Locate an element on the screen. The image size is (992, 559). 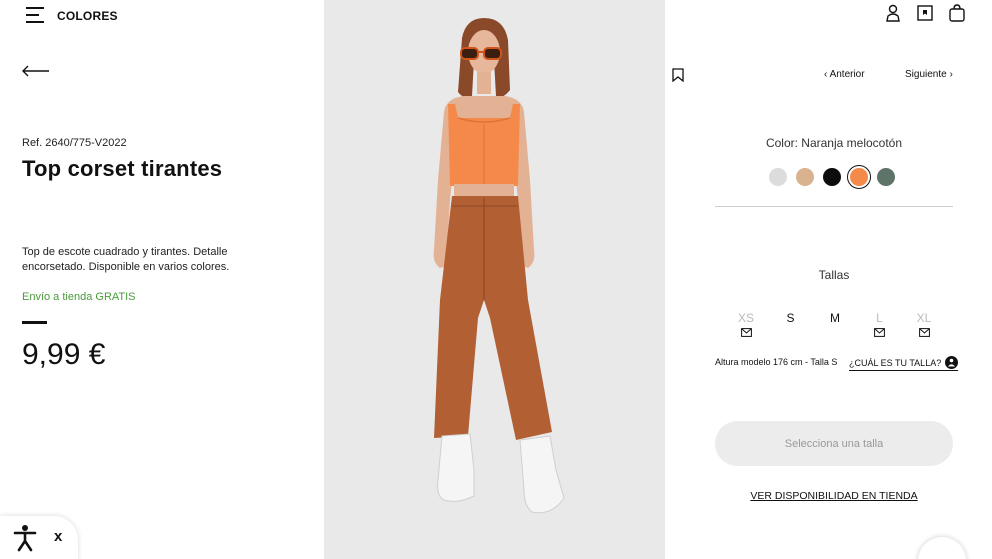
colors-menu-label: COLORES is located at coordinates (87, 16).